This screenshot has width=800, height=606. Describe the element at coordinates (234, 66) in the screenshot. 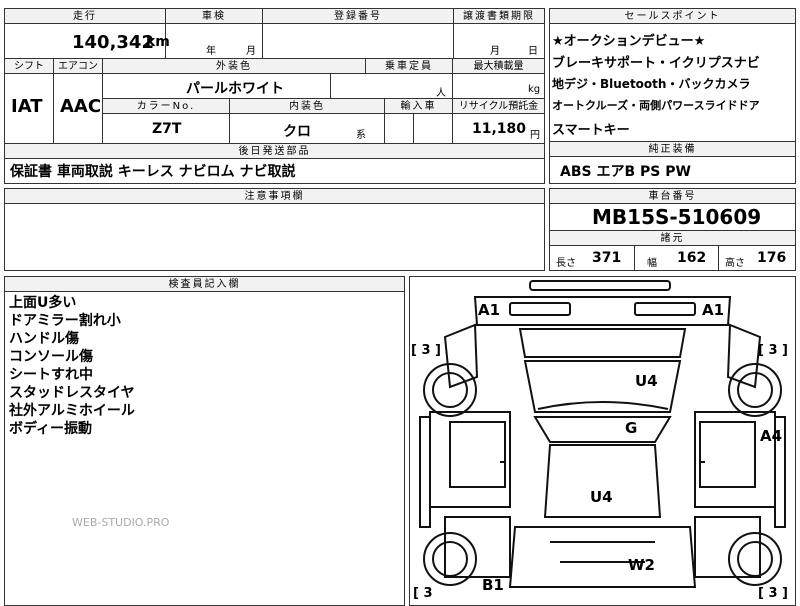

I see `exterior-header: 外装色` at that location.